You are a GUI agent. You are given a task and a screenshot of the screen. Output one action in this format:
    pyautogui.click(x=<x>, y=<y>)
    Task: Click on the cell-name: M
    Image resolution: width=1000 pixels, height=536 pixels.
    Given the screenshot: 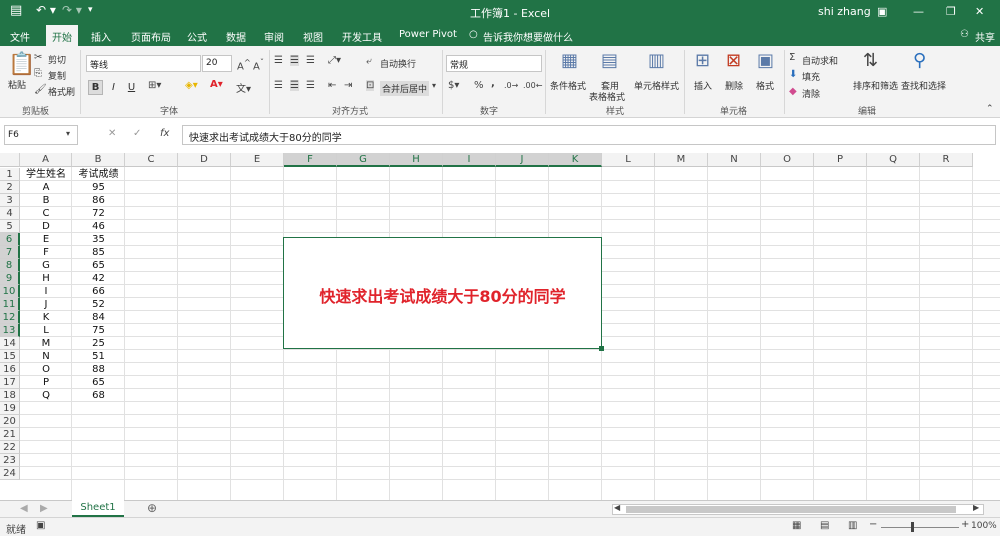 What is the action you would take?
    pyautogui.click(x=46, y=343)
    